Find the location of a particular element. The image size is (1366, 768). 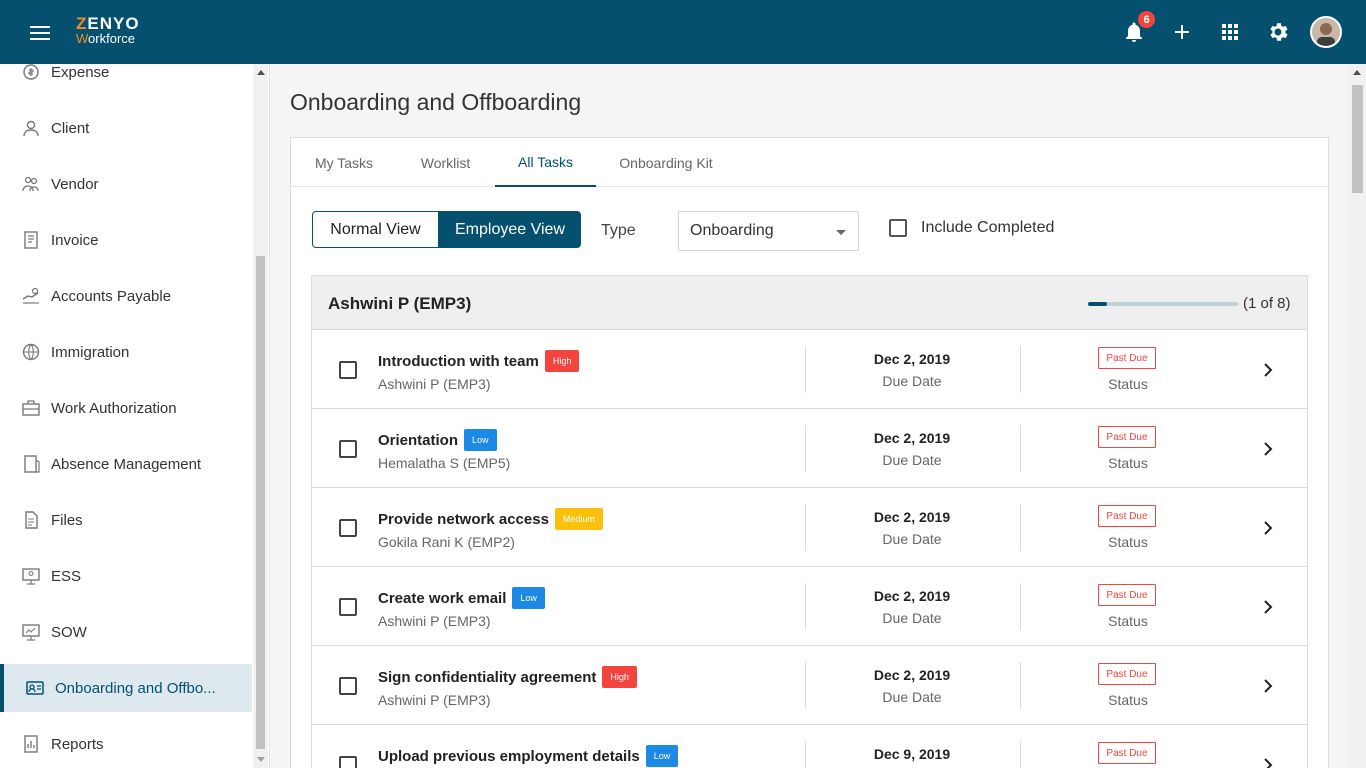

sidebar-item-absence-management: Absence Management is located at coordinates (126, 464).